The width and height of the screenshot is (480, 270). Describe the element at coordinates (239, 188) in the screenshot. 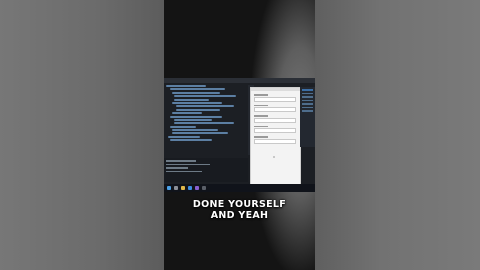

I see `windows-taskbar` at that location.